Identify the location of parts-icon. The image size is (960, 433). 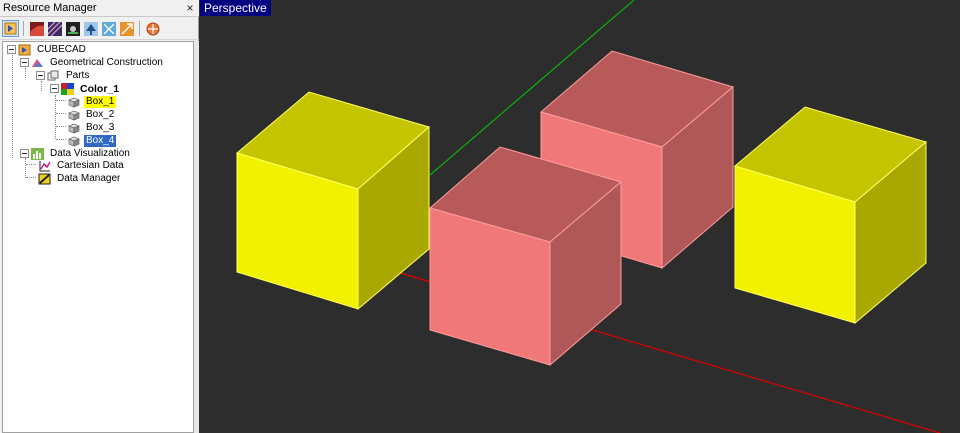
(53, 76).